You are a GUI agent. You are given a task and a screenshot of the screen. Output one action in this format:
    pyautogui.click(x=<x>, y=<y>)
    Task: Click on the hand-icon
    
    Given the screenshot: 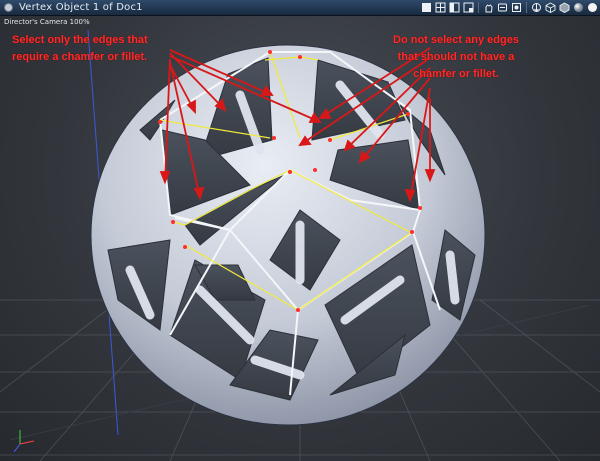 What is the action you would take?
    pyautogui.click(x=488, y=7)
    